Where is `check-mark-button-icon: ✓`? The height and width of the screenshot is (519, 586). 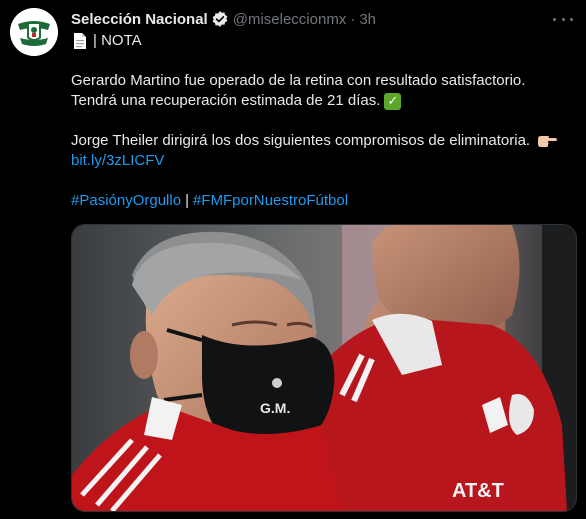
check-mark-button-icon: ✓ is located at coordinates (393, 101).